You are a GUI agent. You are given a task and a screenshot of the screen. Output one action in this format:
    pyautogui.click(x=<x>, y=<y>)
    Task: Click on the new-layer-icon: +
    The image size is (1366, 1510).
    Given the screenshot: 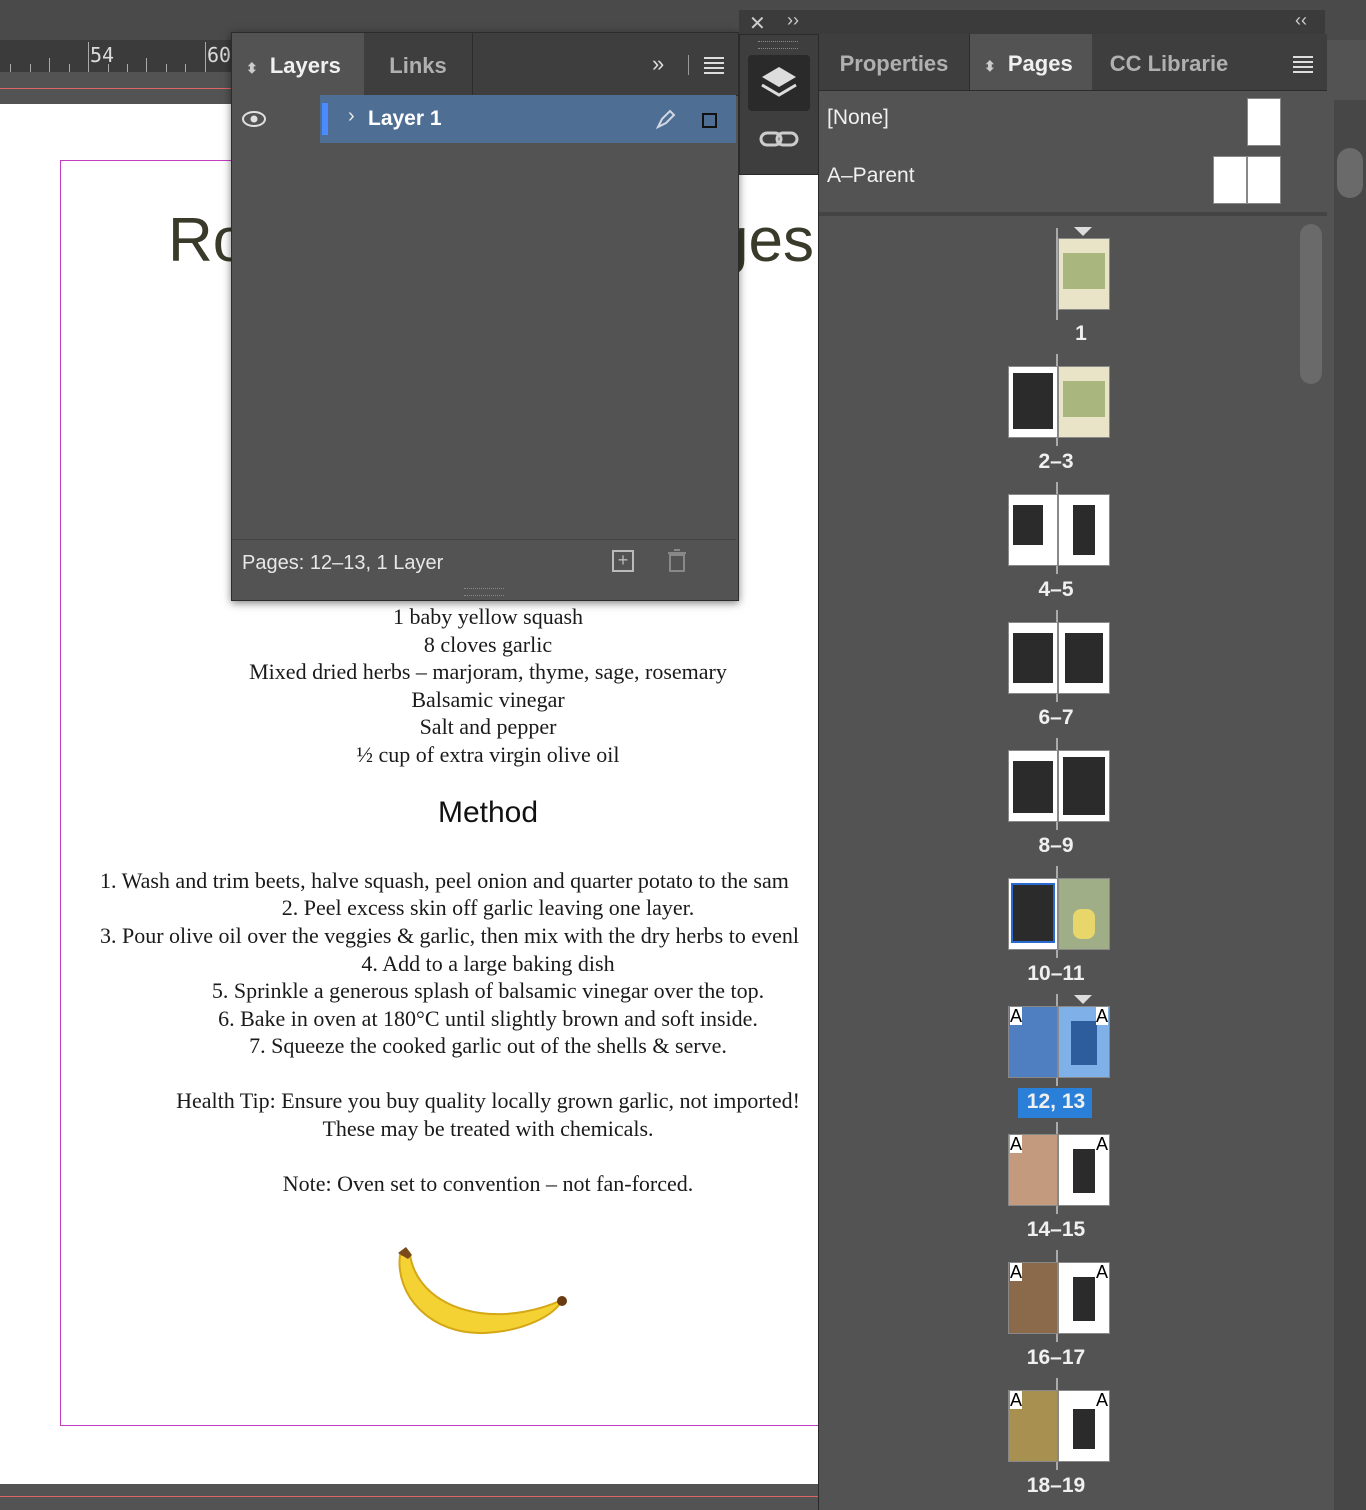 What is the action you would take?
    pyautogui.click(x=623, y=561)
    